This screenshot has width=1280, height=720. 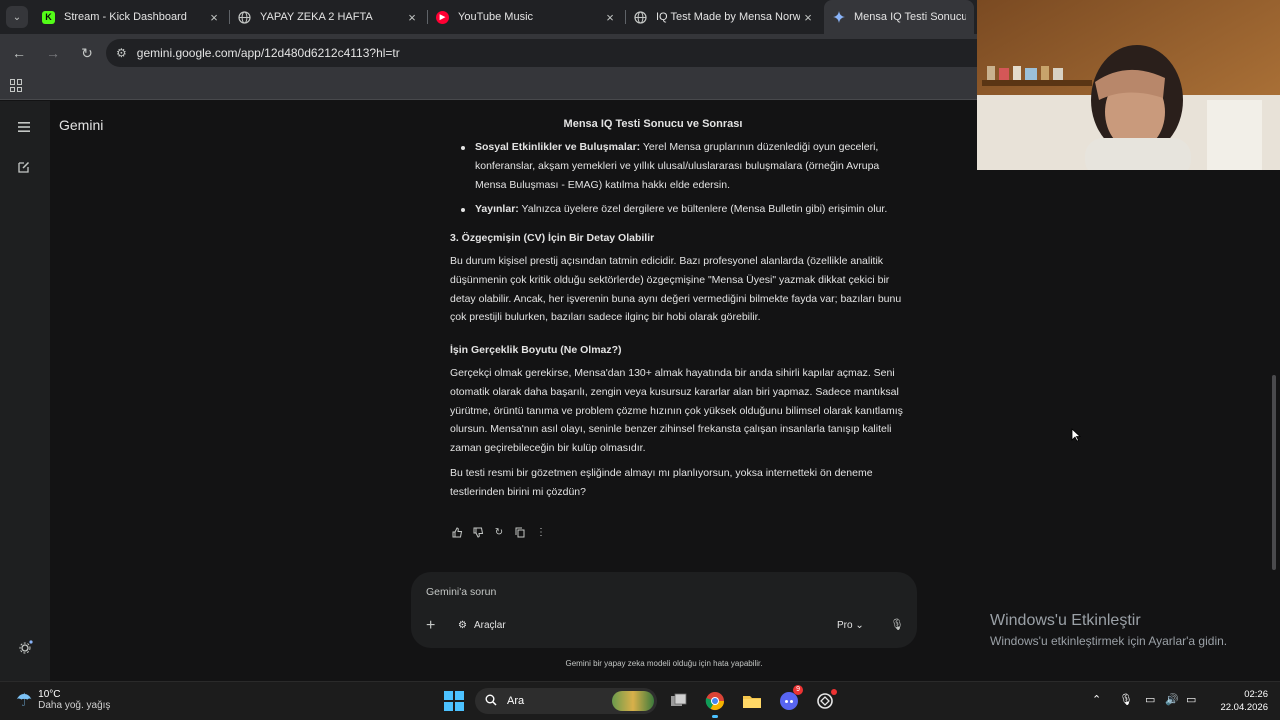 I want to click on task-view-icon, so click(x=679, y=701).